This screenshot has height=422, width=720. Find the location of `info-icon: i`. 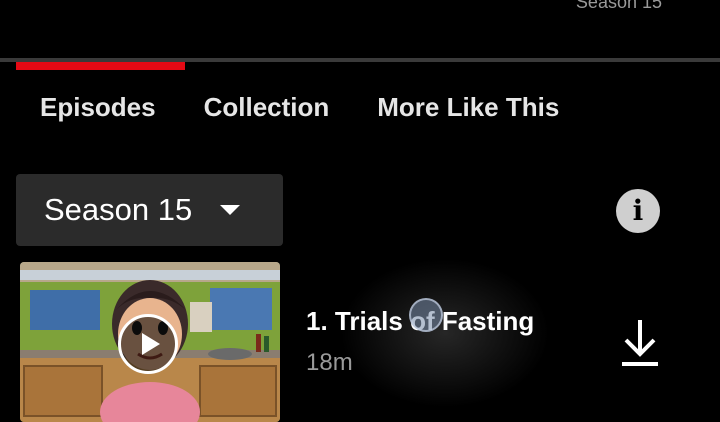

info-icon: i is located at coordinates (638, 210).